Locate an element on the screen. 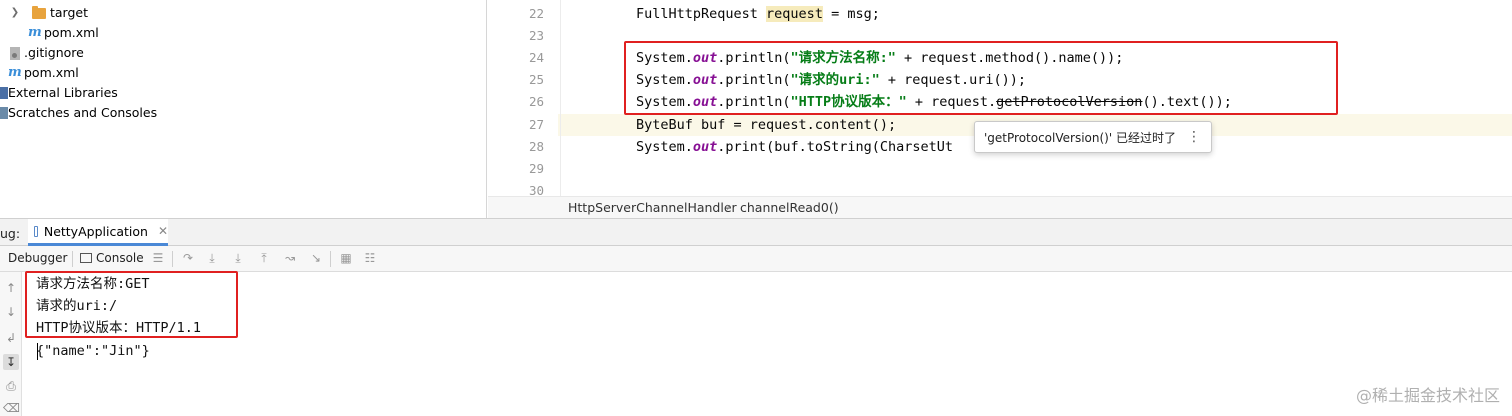 The width and height of the screenshot is (1512, 416). debug-toolbar: Debugger Console ☰ ↷ ⤓ ⤓ ⤒ ↝ ↘ ▦ ☷ is located at coordinates (756, 259).